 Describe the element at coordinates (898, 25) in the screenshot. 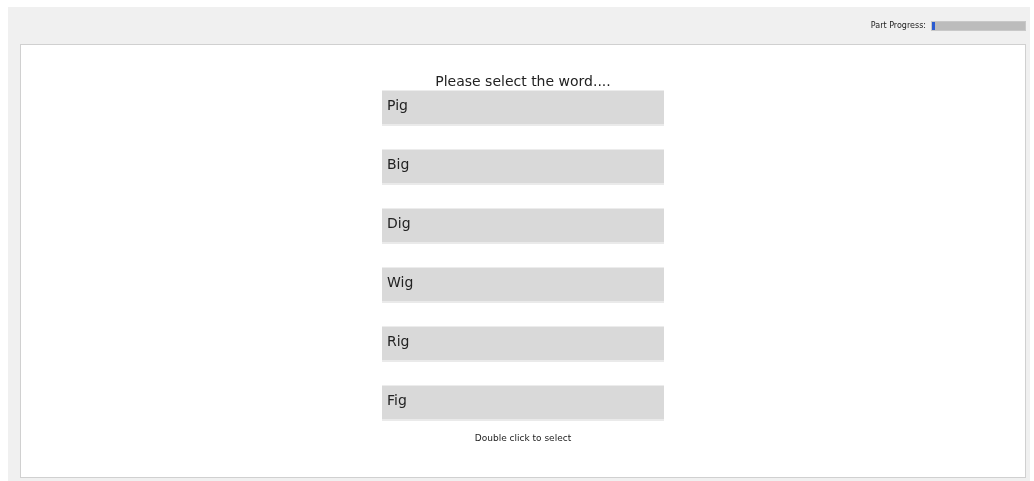

I see `progress-label: Part Progress:` at that location.